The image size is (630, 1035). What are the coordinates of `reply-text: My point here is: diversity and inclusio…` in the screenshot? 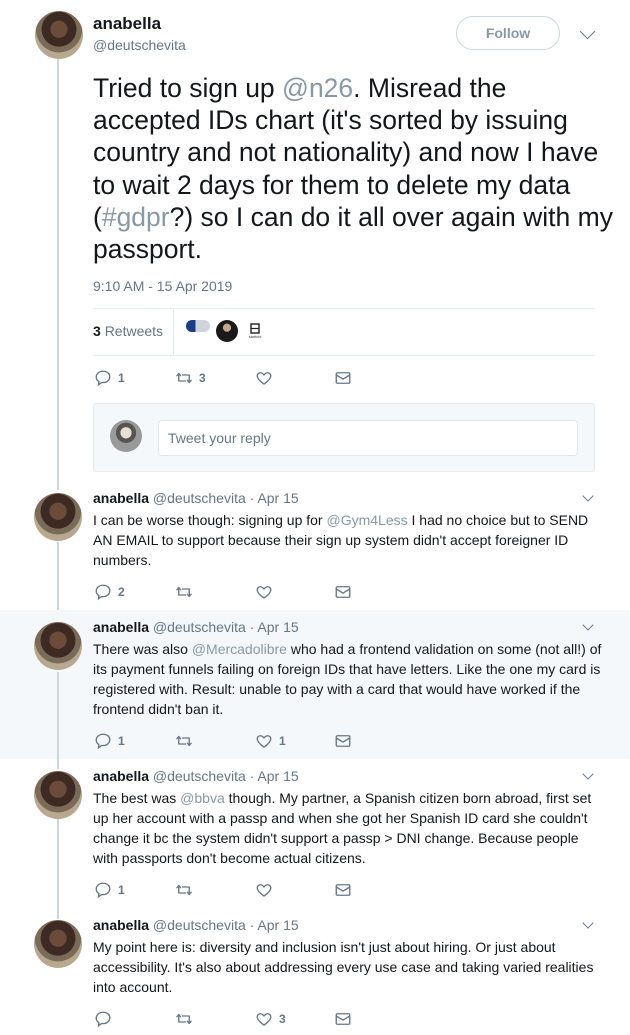 It's located at (348, 967).